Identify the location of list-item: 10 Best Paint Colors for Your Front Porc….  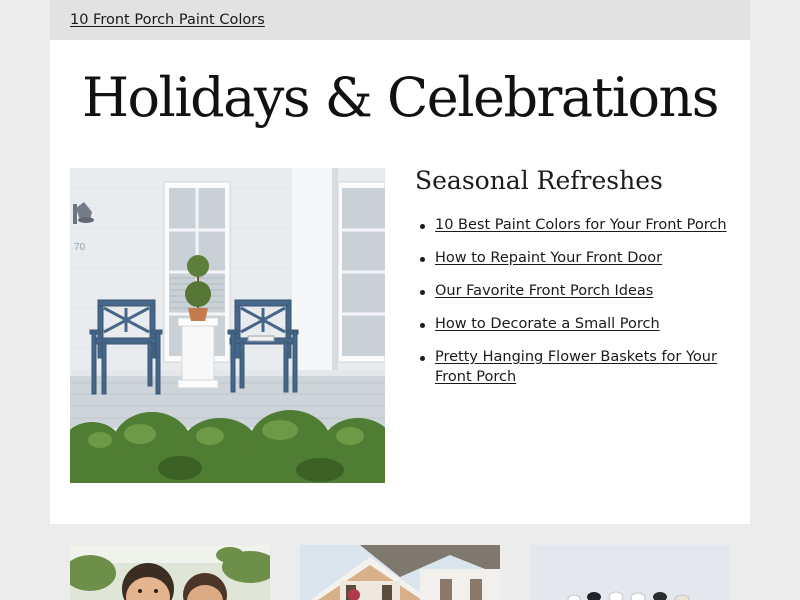
(575, 225).